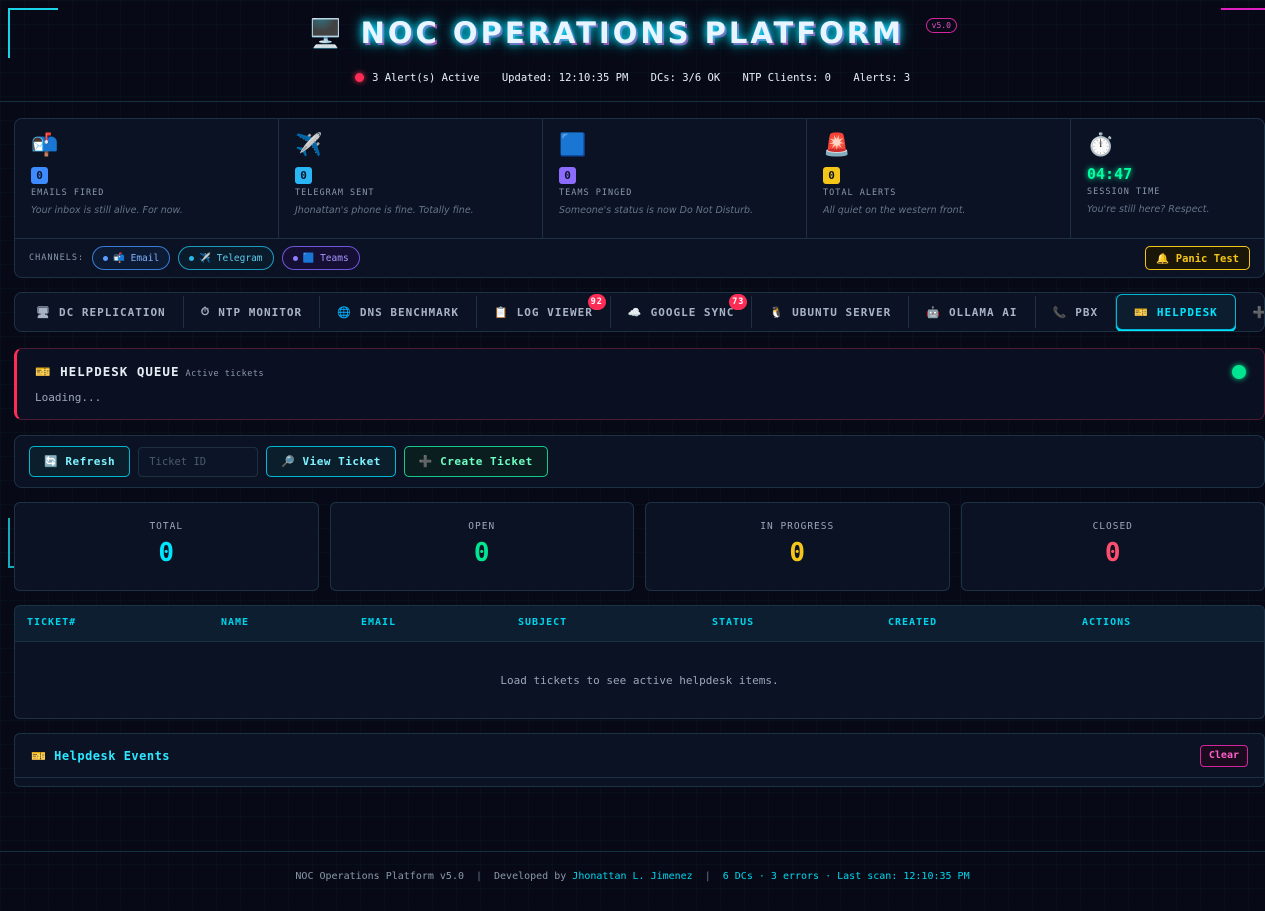  I want to click on tab-pbx: 📞 PBX, so click(1076, 312).